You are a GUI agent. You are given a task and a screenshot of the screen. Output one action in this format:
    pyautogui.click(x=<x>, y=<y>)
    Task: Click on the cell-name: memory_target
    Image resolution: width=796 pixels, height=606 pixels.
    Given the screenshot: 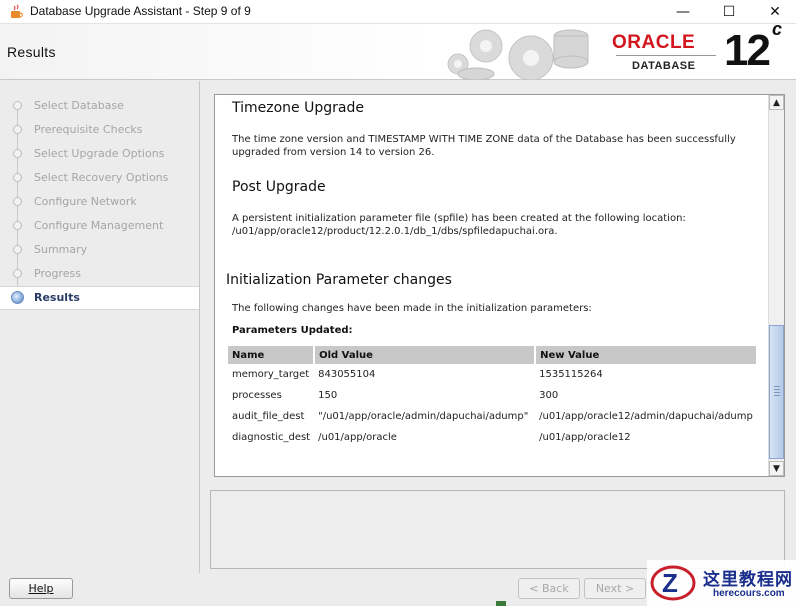 What is the action you would take?
    pyautogui.click(x=271, y=374)
    